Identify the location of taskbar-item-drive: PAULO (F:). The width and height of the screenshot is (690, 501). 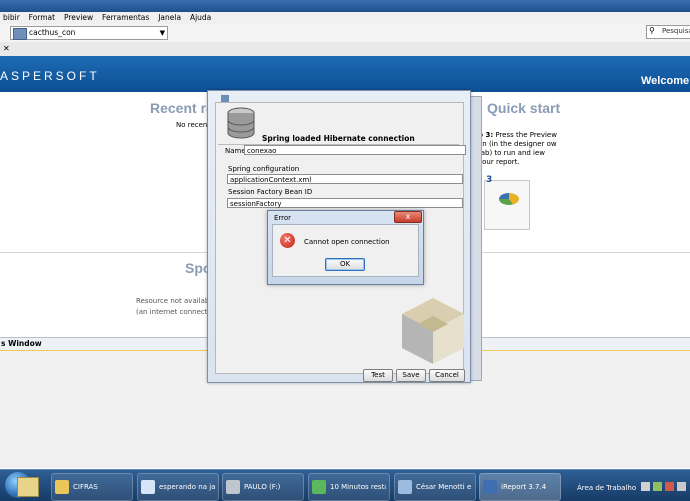
(263, 487).